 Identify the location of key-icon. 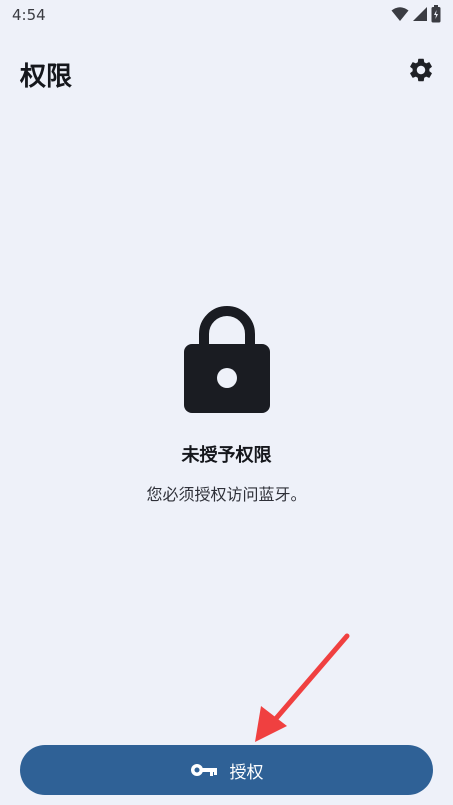
(203, 770).